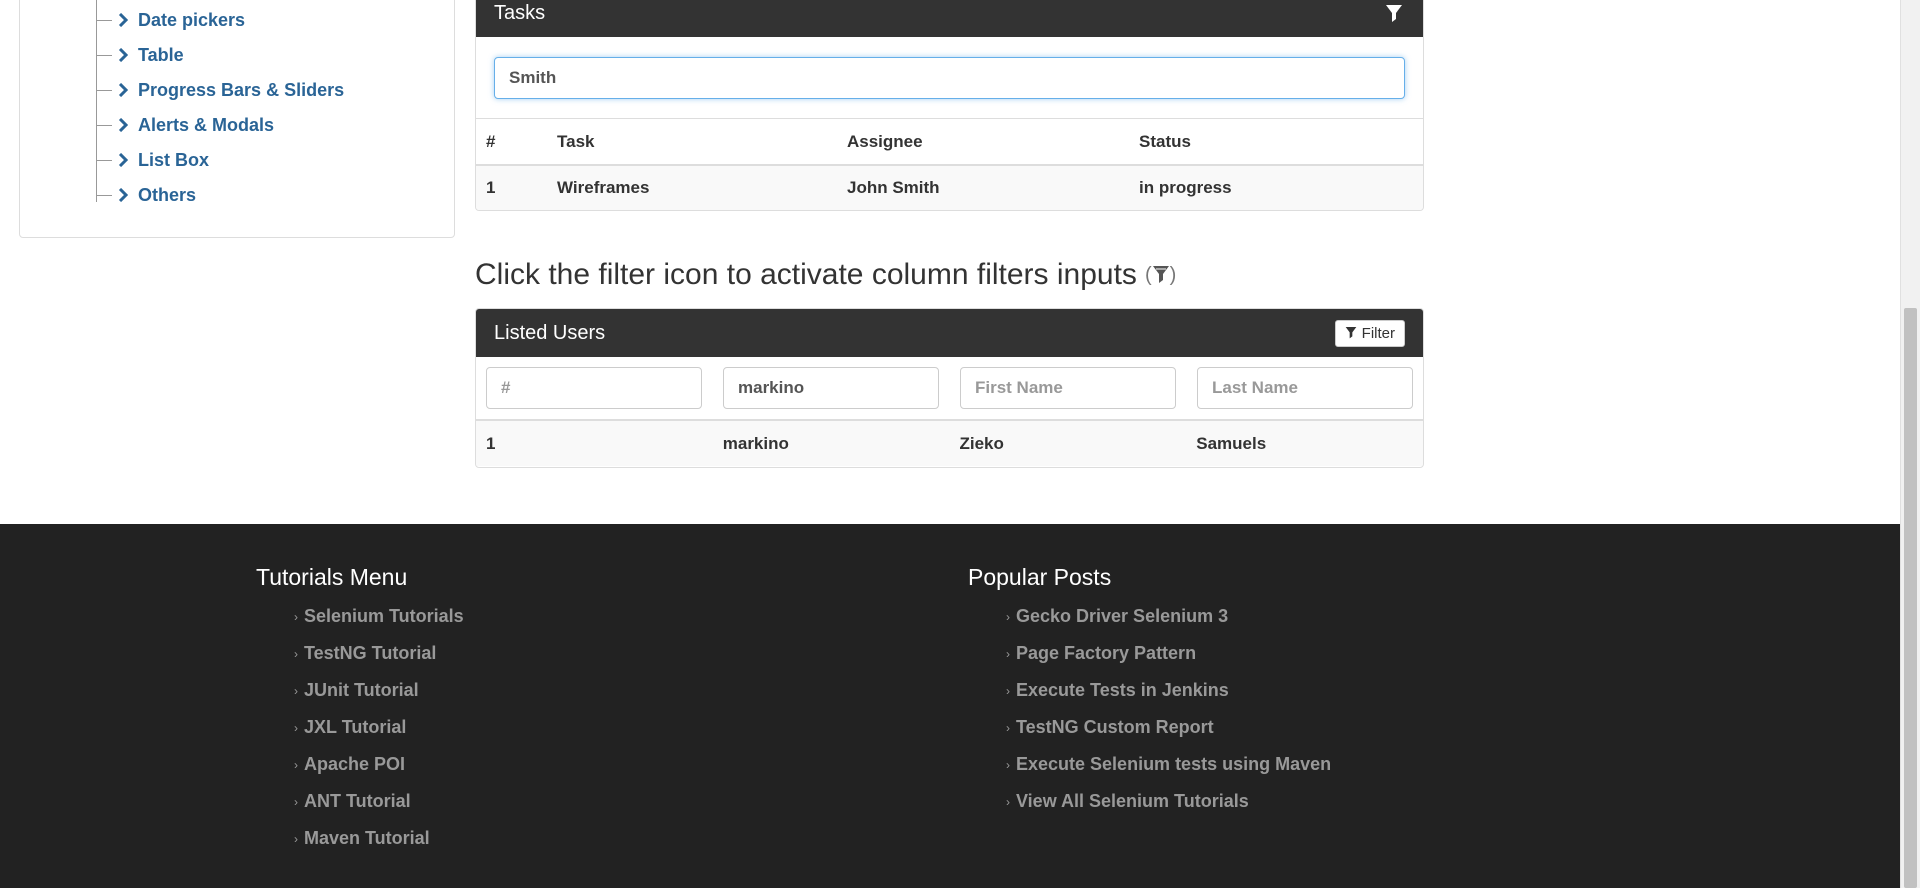 The width and height of the screenshot is (1920, 888). Describe the element at coordinates (885, 141) in the screenshot. I see `column-header: Assignee` at that location.